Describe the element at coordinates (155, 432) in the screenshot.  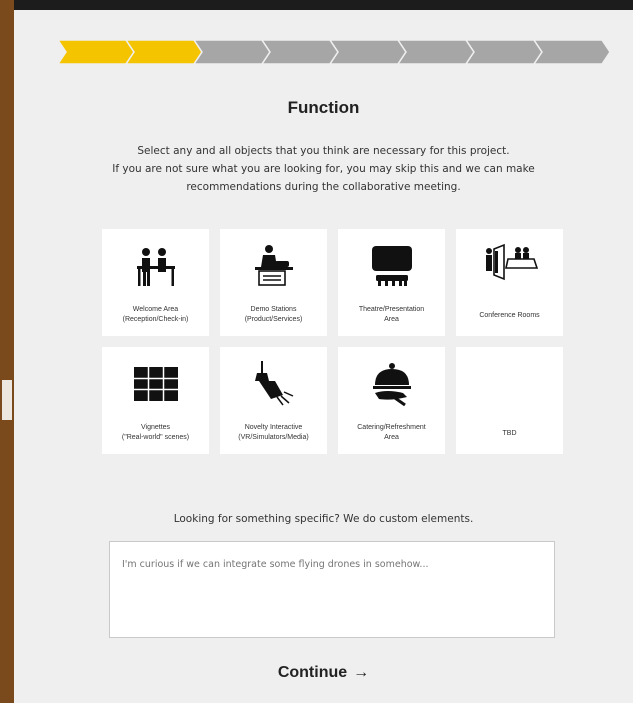
I see `option-label: Vignettes ("Real-world" scenes)` at that location.